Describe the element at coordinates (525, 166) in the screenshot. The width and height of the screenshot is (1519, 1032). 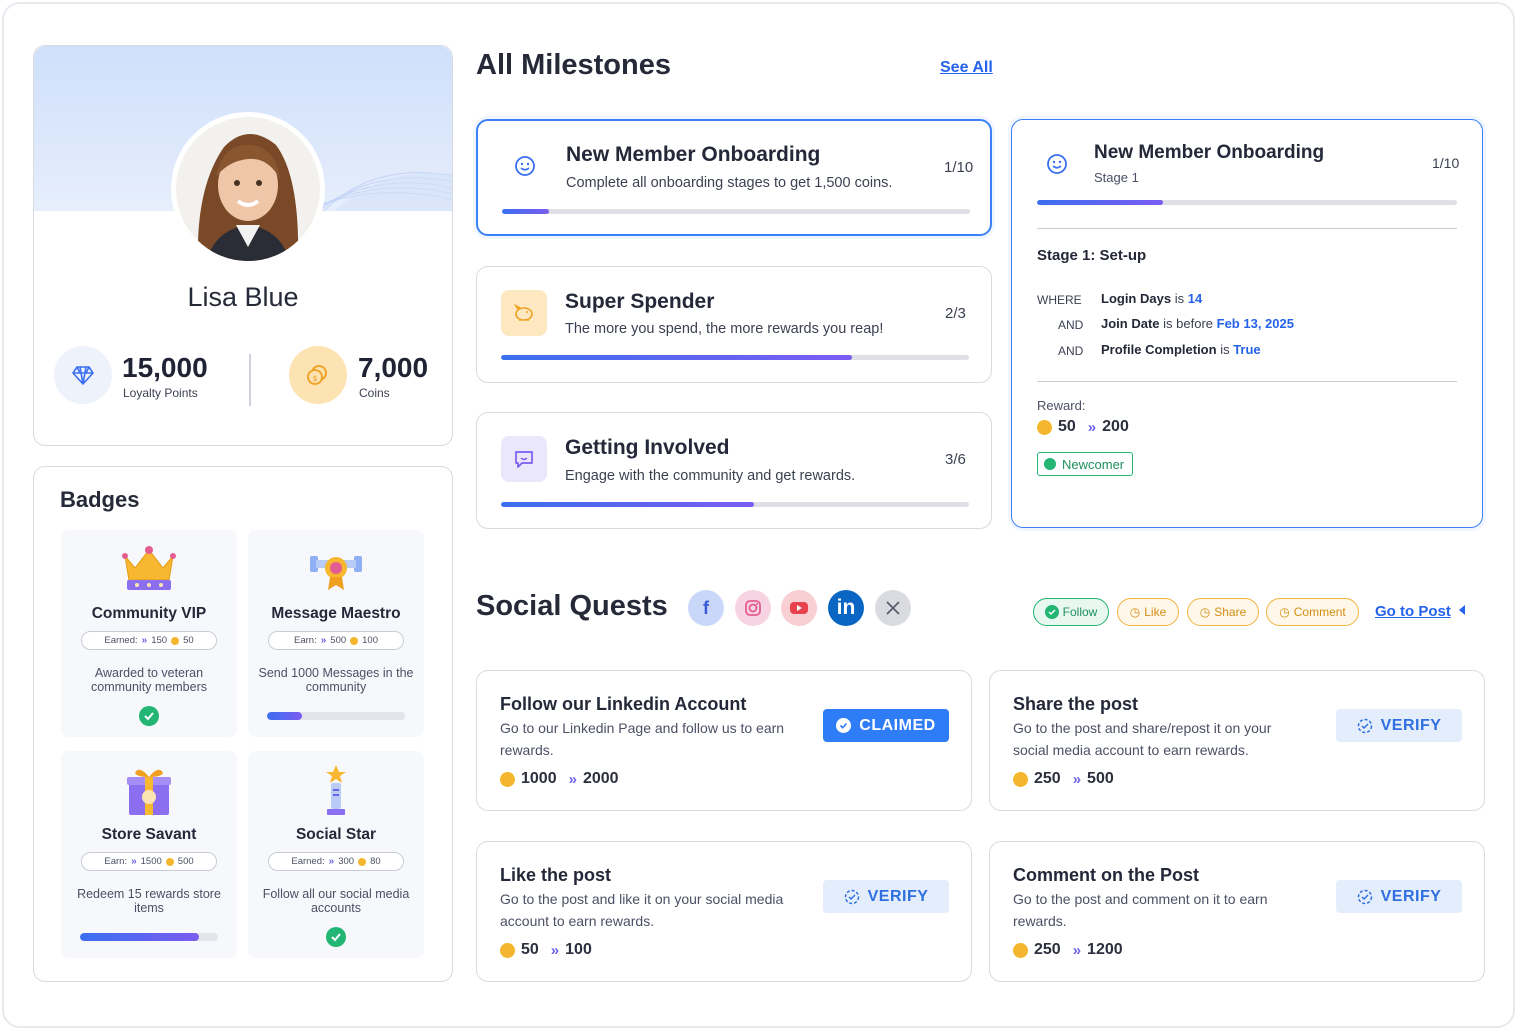
I see `smiley-icon` at that location.